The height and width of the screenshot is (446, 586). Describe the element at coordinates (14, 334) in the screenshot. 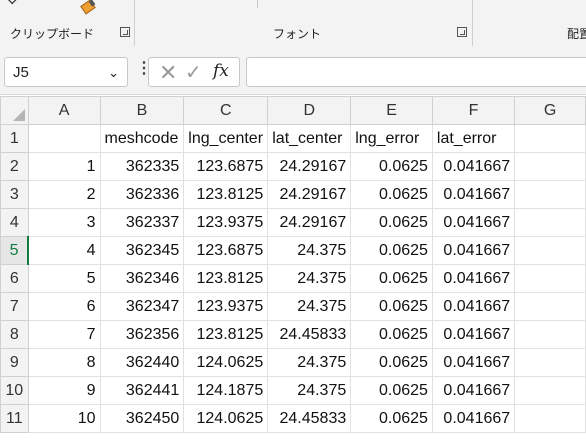

I see `row-header: 8` at that location.